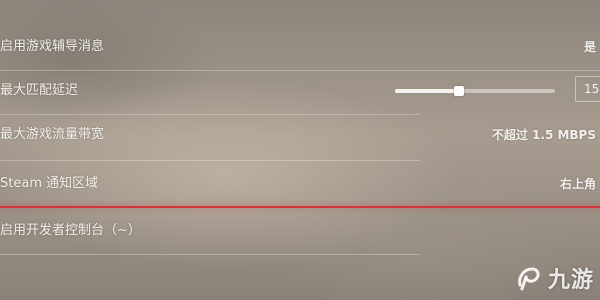 Image resolution: width=600 pixels, height=300 pixels. I want to click on max-match-ping-slider, so click(475, 91).